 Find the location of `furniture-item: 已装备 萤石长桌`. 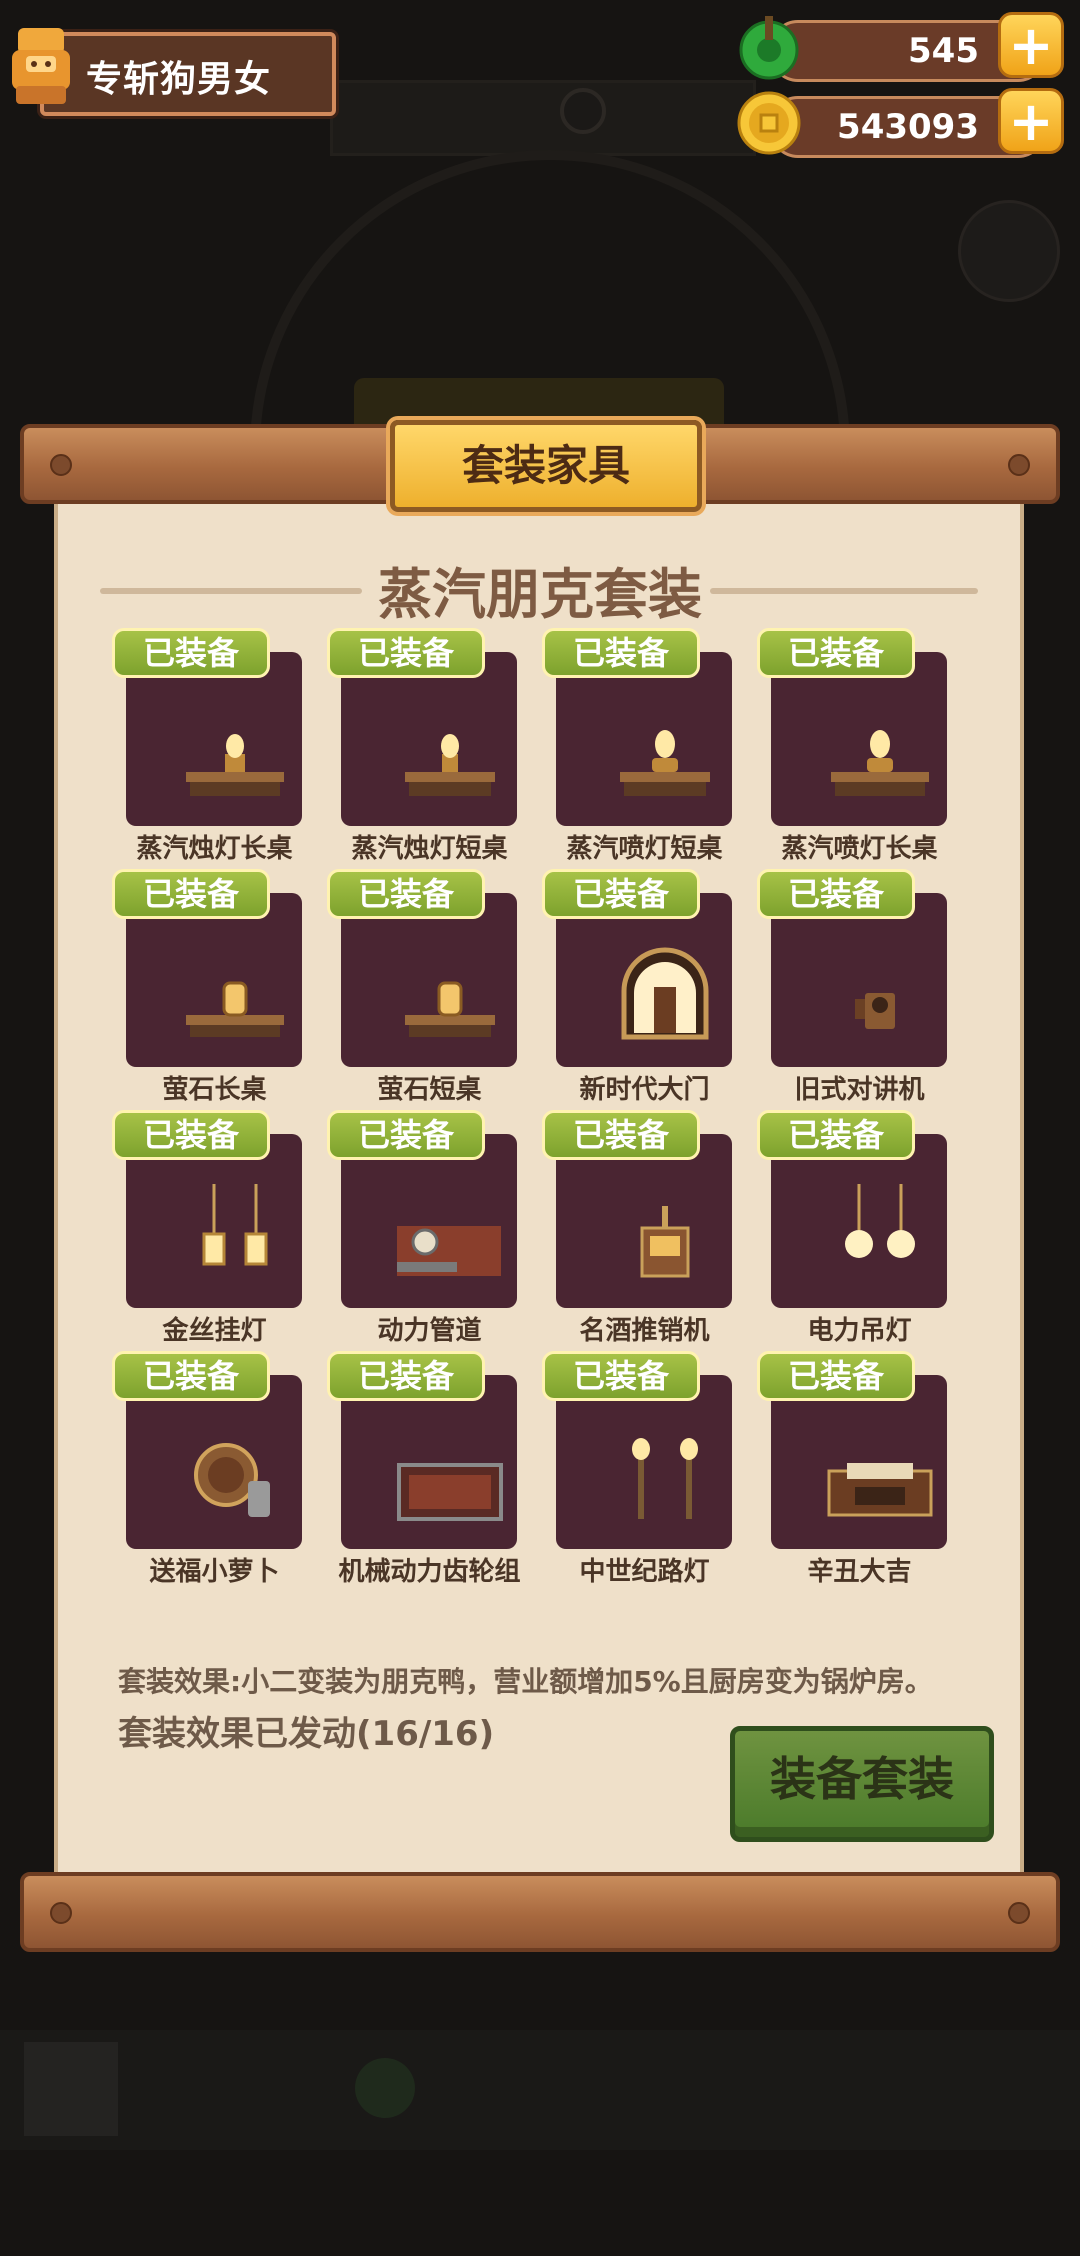

furniture-item: 已装备 萤石长桌 is located at coordinates (219, 989).